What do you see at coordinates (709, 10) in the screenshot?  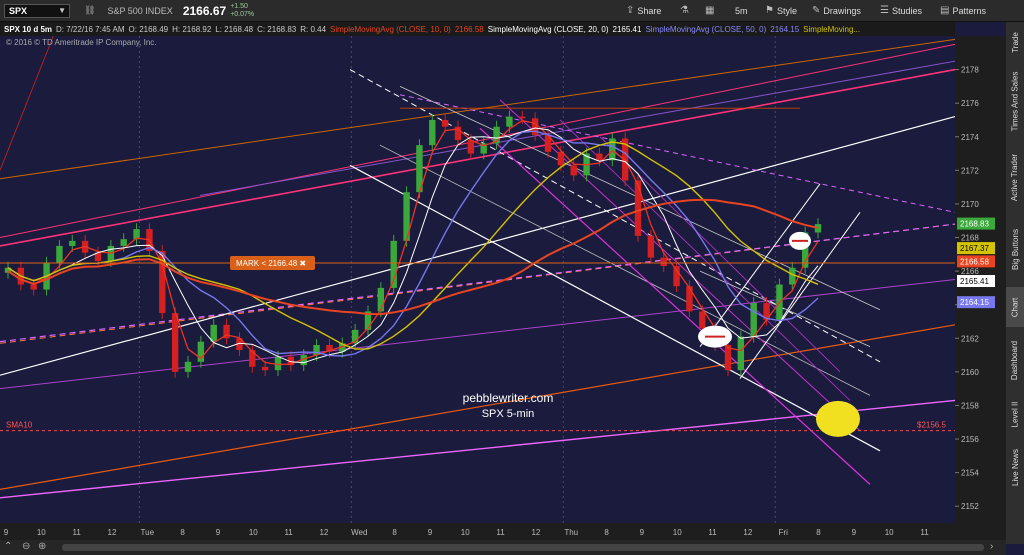 I see `grid-button: ▦` at bounding box center [709, 10].